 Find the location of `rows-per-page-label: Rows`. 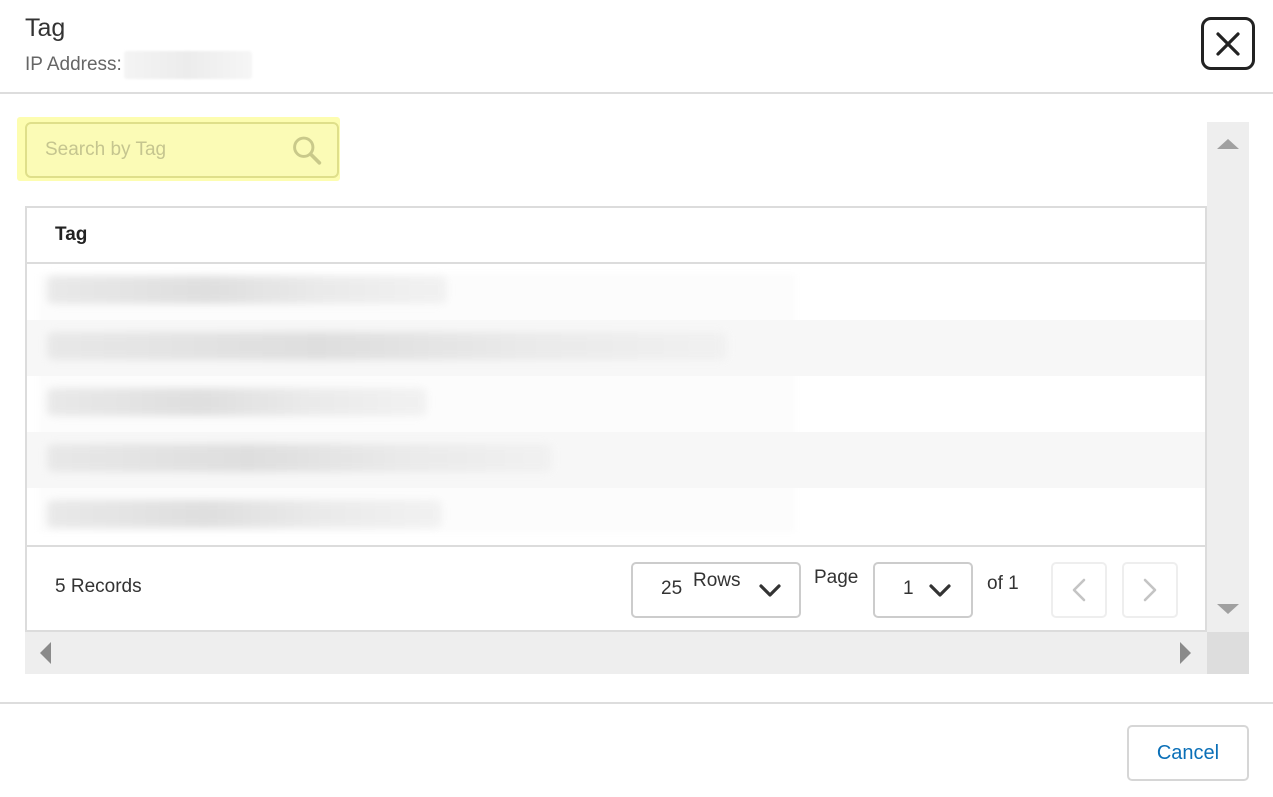

rows-per-page-label: Rows is located at coordinates (717, 580).